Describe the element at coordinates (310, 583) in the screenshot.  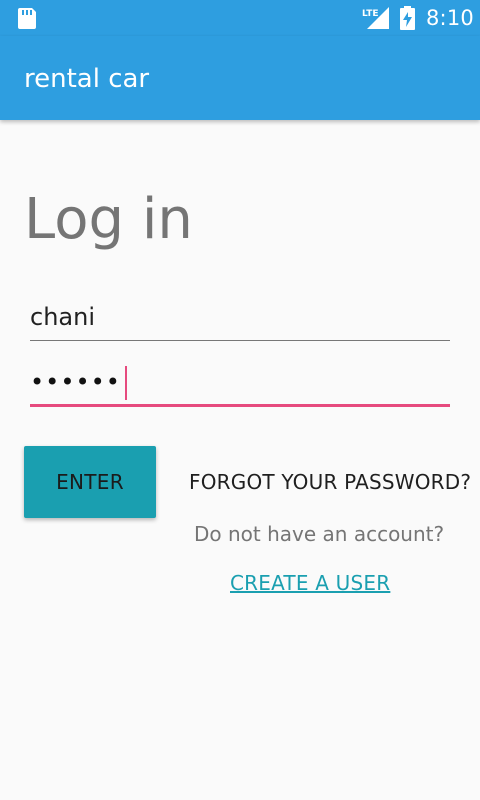
I see `create-user-link: CREATE A USER` at that location.